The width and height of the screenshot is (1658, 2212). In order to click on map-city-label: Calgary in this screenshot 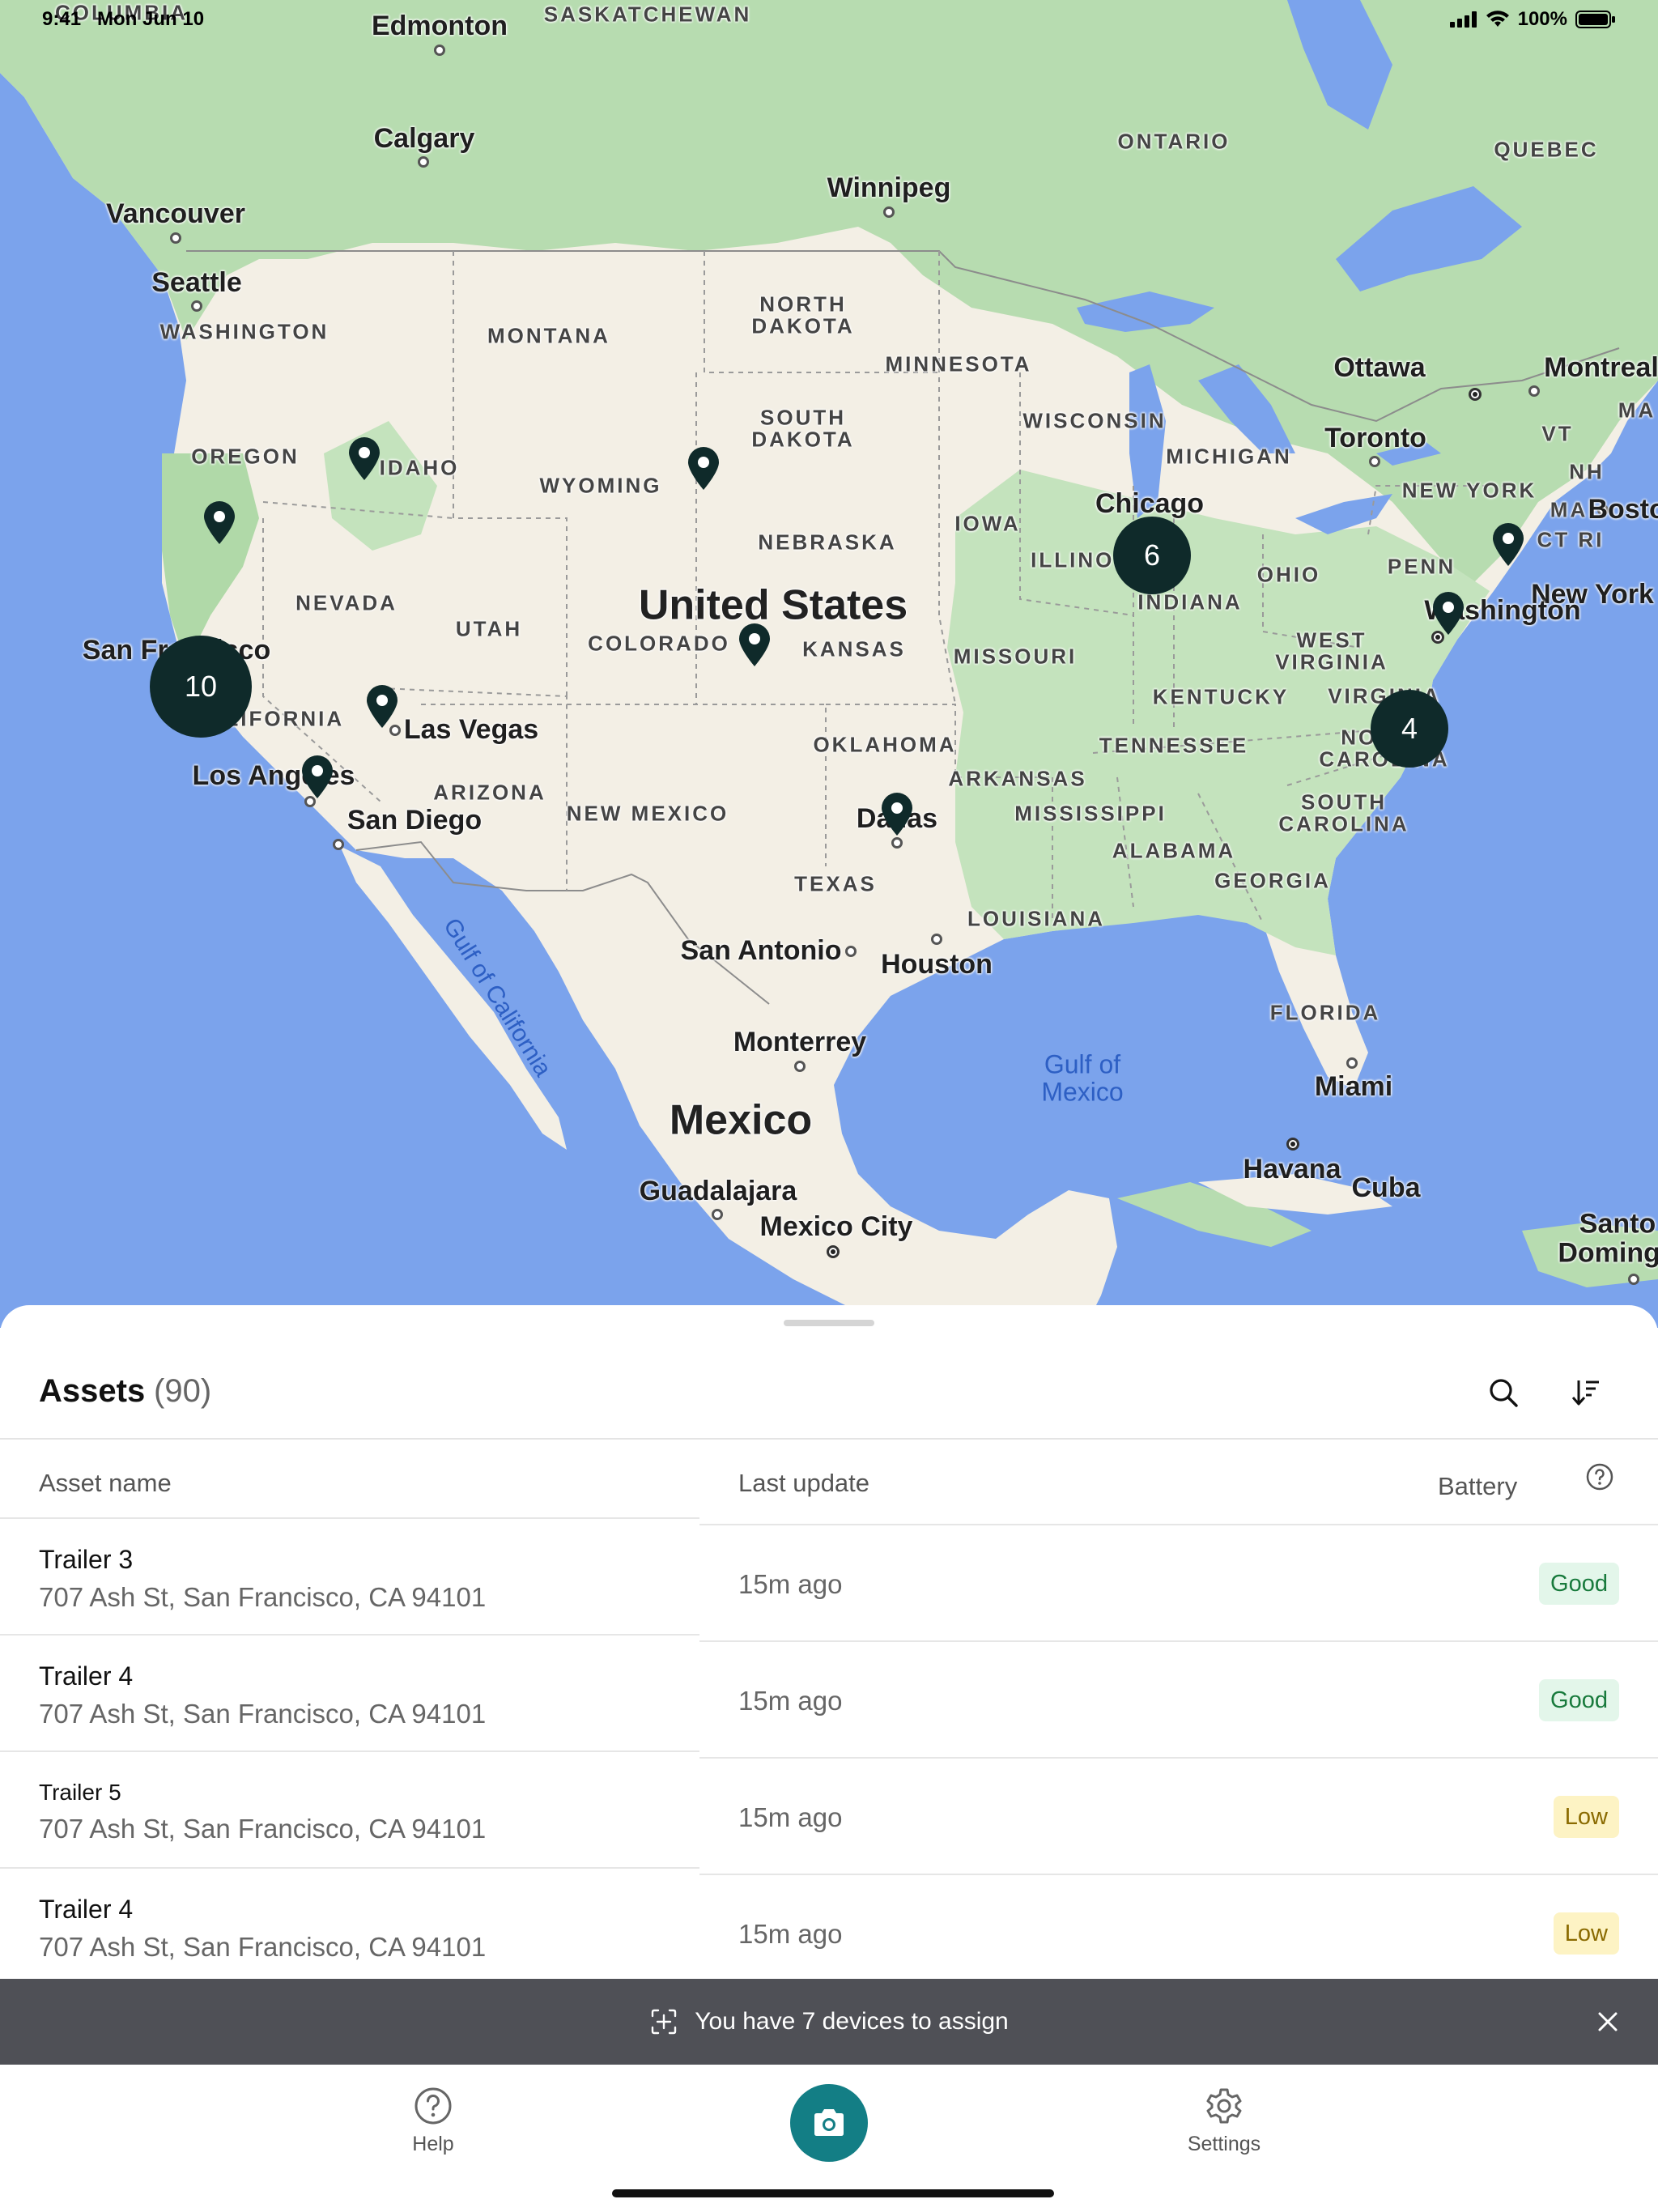, I will do `click(424, 139)`.